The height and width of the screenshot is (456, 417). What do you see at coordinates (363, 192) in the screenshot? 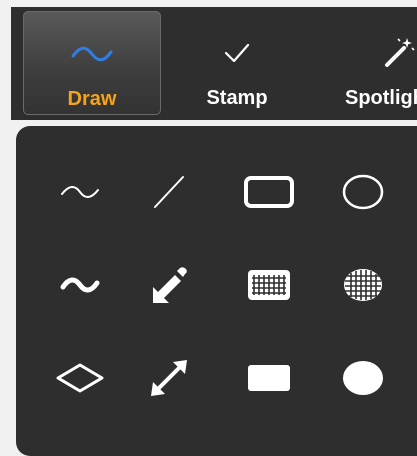
I see `outlined-ellipse-icon` at bounding box center [363, 192].